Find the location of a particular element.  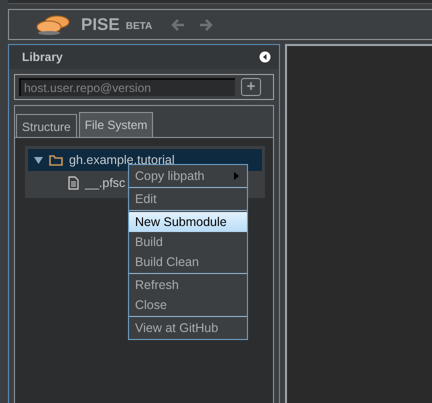

app-title: PISE is located at coordinates (100, 24).